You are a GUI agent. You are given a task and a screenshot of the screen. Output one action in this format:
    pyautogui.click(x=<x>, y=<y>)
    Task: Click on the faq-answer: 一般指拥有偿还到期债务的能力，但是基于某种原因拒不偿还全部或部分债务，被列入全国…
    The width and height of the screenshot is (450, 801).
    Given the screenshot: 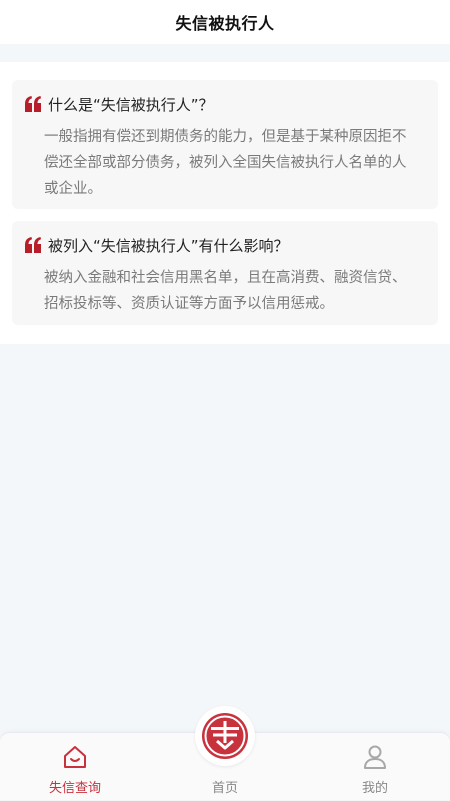 What is the action you would take?
    pyautogui.click(x=225, y=163)
    